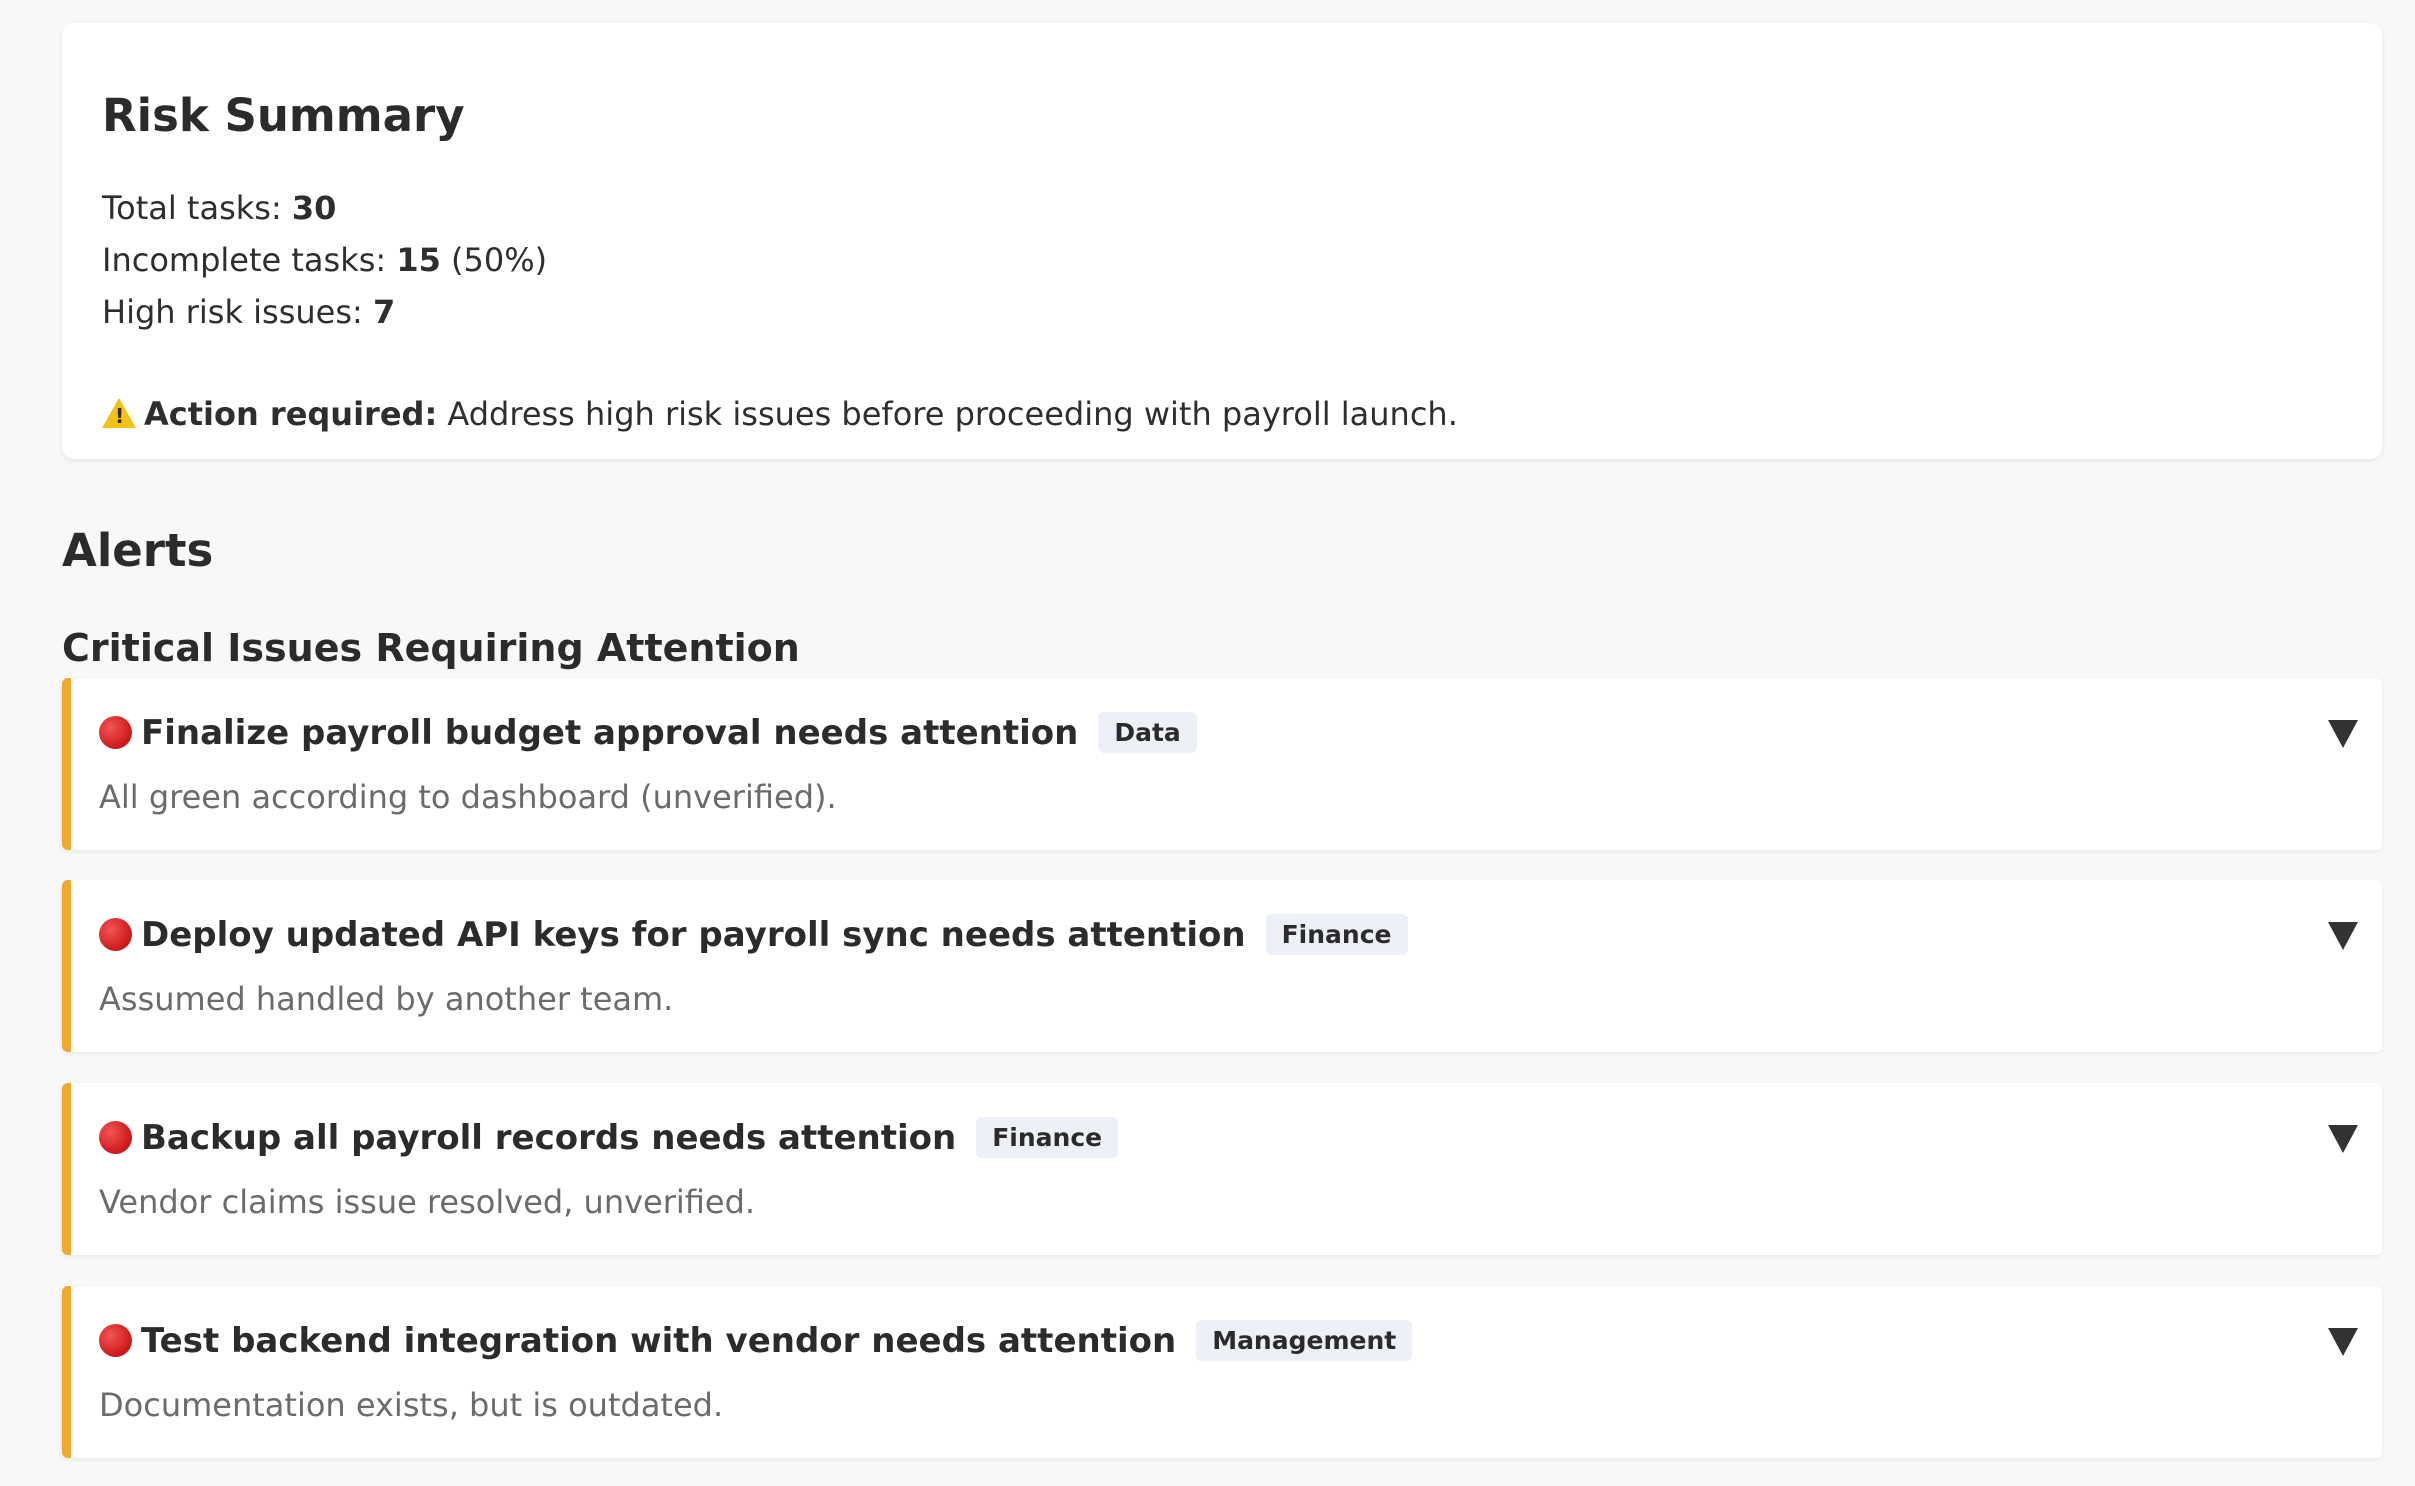 The width and height of the screenshot is (2415, 1486). I want to click on alert-tag-badge: Management, so click(1304, 1340).